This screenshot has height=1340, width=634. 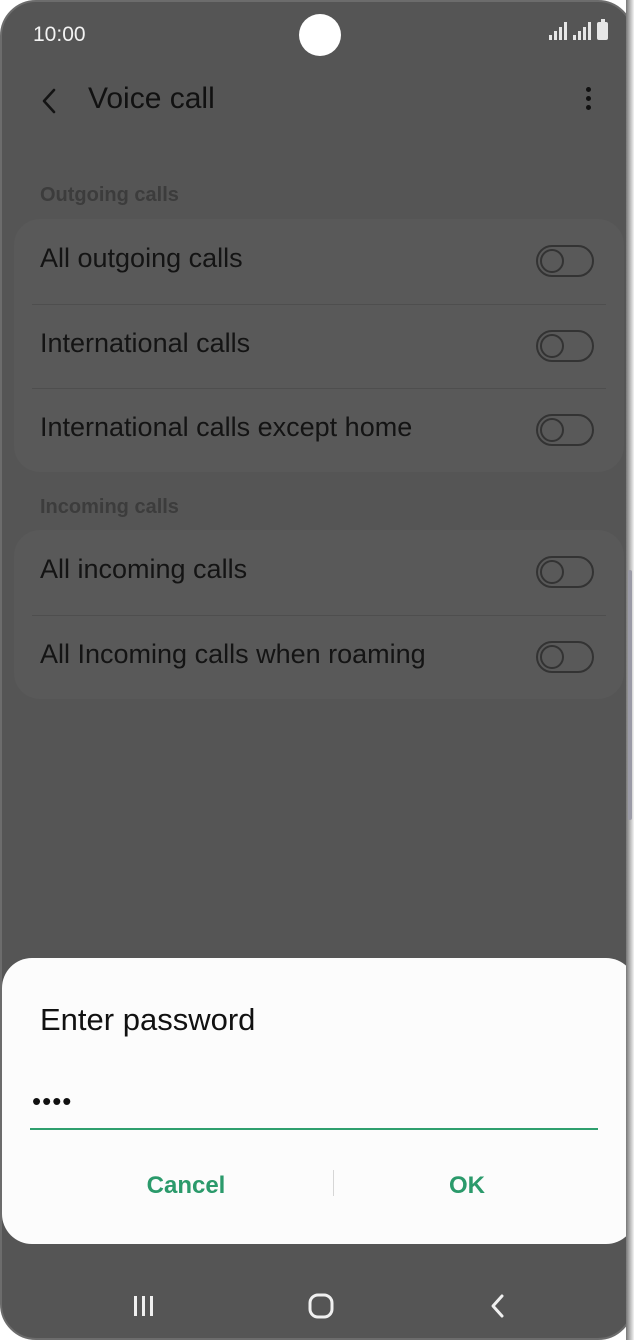 I want to click on more-options-button, so click(x=588, y=102).